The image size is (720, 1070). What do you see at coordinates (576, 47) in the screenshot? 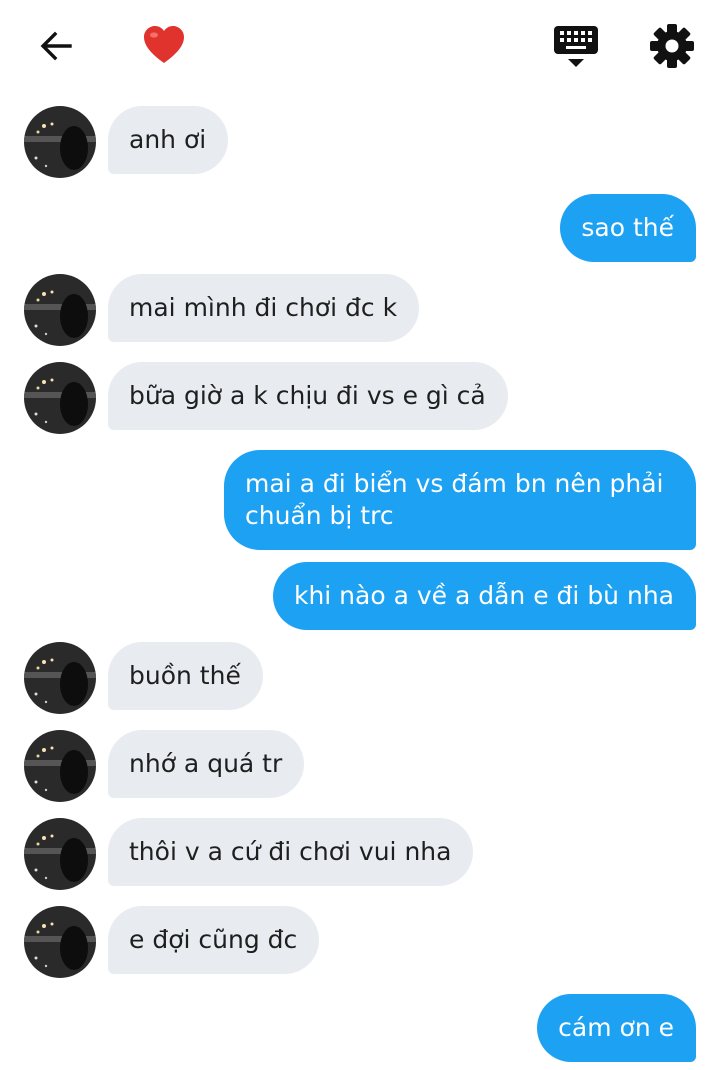
I see `keyboard-icon` at bounding box center [576, 47].